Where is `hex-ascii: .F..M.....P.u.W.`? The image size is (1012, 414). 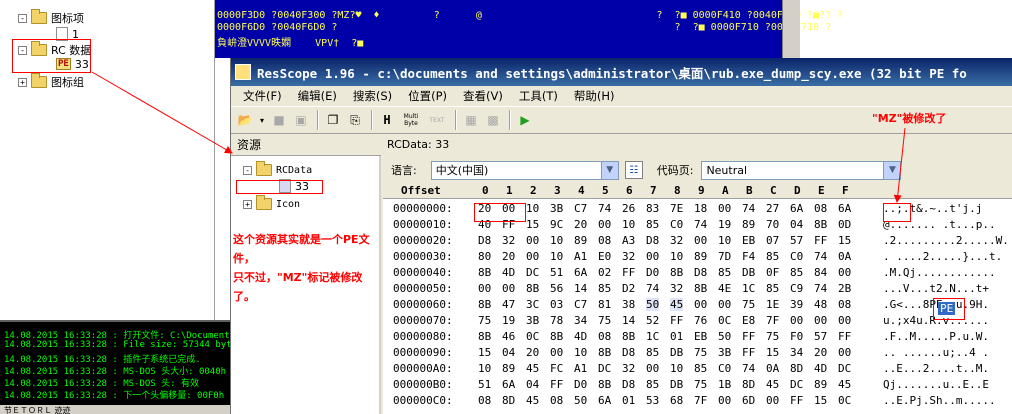
hex-ascii: .F..M.....P.u.W. is located at coordinates (947, 336).